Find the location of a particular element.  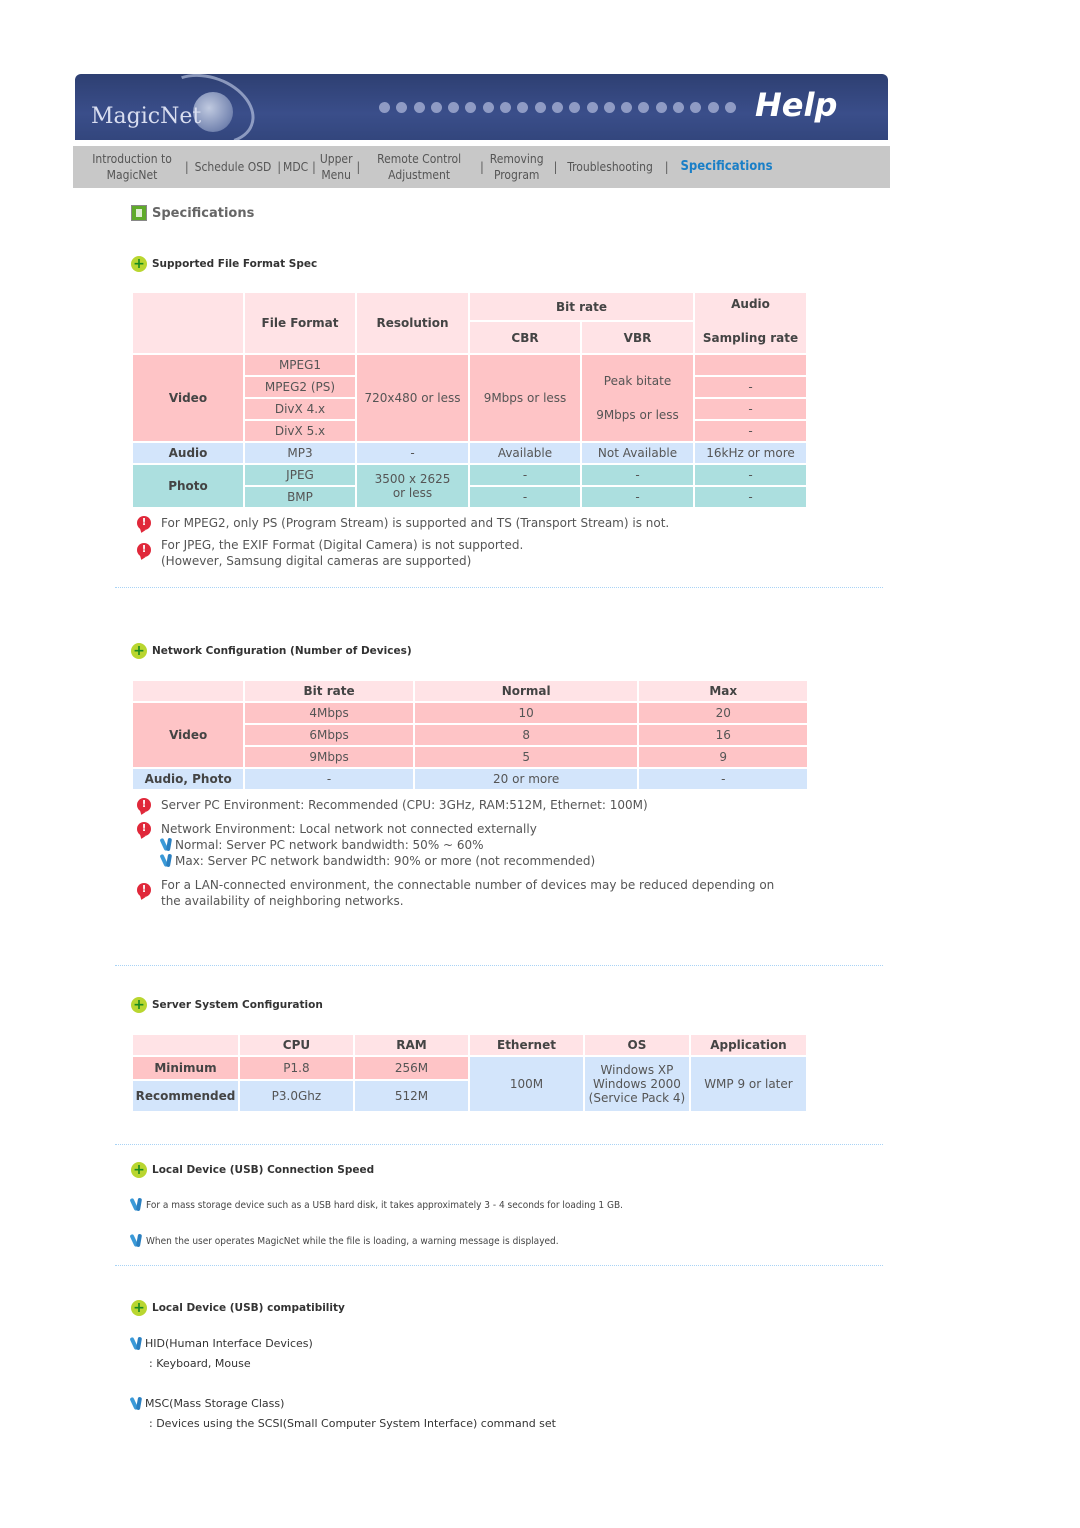

nav-remote-control: Remote Control Adjustment is located at coordinates (419, 167).